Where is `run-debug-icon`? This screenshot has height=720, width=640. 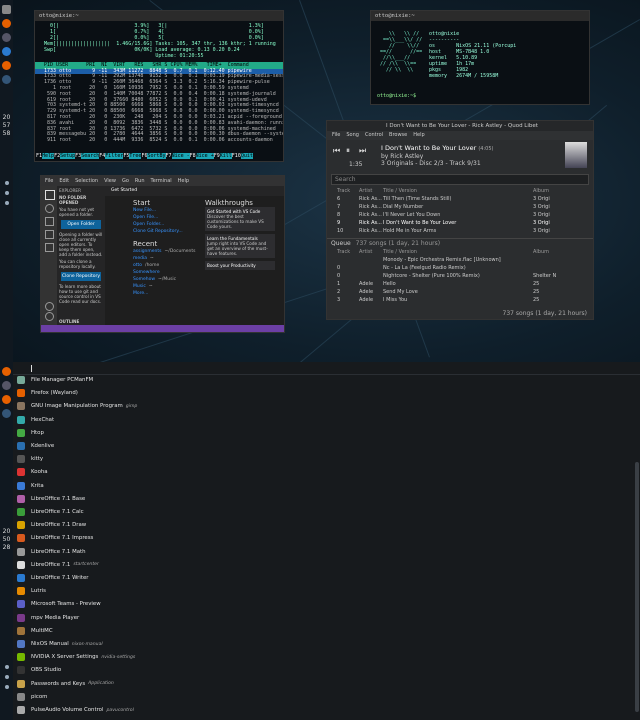 run-debug-icon is located at coordinates (49, 234).